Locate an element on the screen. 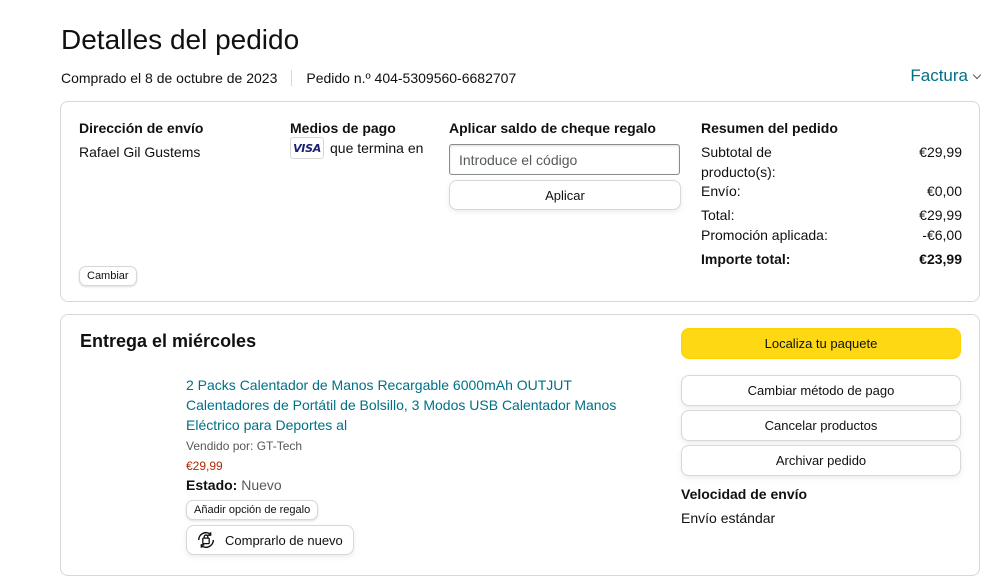 This screenshot has height=588, width=996. change-payment-button: Cambiar método de pago is located at coordinates (821, 390).